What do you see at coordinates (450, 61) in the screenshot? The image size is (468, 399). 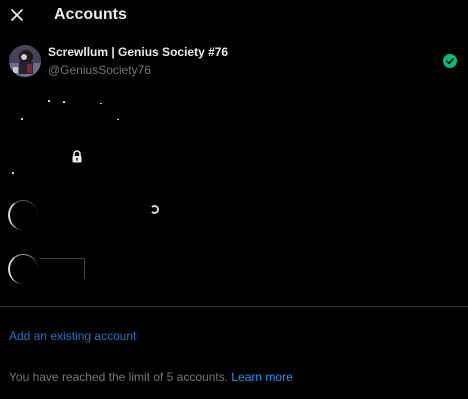 I see `check-circle-icon` at bounding box center [450, 61].